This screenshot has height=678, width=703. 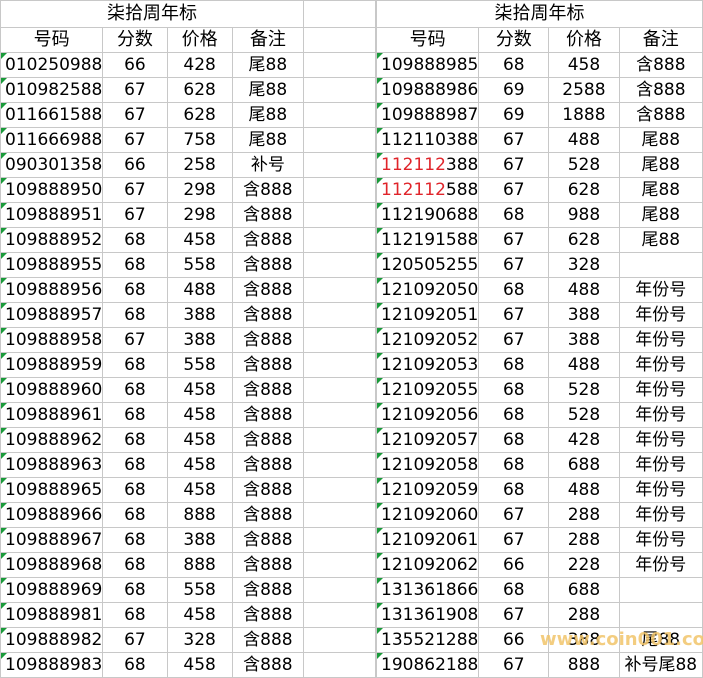 I want to click on left-cell-price: 428, so click(x=199, y=65).